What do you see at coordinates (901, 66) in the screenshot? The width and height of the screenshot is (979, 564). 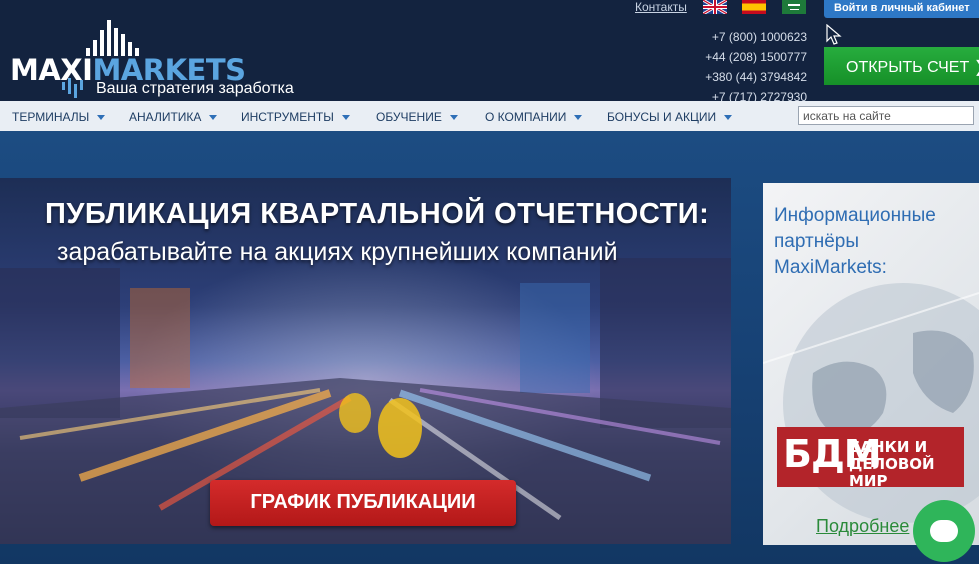 I see `open-account-button: ОТКРЫТЬ СЧЕТ ❯` at bounding box center [901, 66].